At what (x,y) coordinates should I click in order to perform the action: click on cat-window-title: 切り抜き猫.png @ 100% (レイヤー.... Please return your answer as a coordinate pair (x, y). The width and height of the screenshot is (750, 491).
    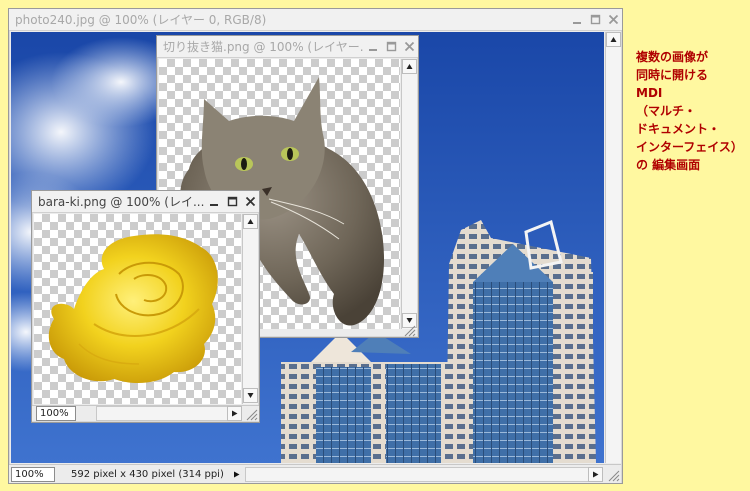
    Looking at the image, I should click on (263, 47).